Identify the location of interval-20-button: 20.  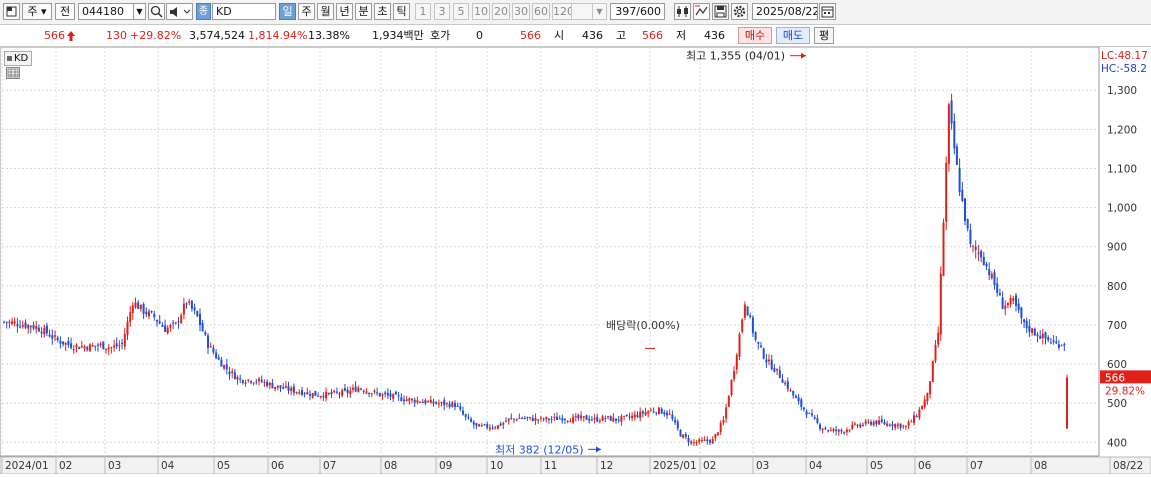
(501, 11).